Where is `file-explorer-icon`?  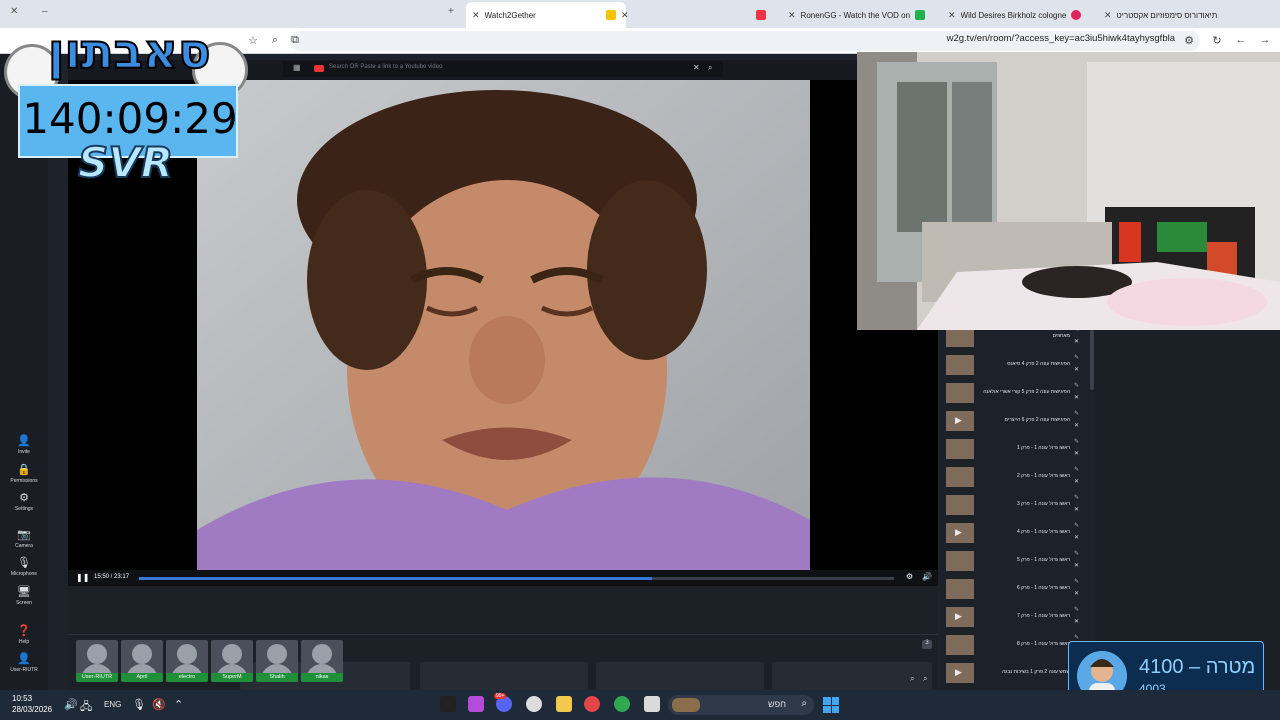
file-explorer-icon is located at coordinates (564, 704).